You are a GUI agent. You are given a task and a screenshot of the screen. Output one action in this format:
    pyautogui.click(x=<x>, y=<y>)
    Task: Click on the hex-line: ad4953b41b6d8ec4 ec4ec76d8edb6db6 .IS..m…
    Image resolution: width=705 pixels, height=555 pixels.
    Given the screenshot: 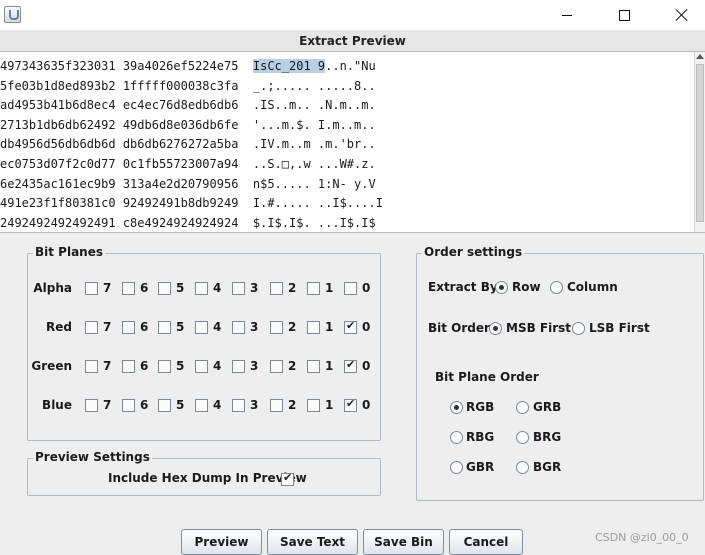 What is the action you would take?
    pyautogui.click(x=345, y=106)
    